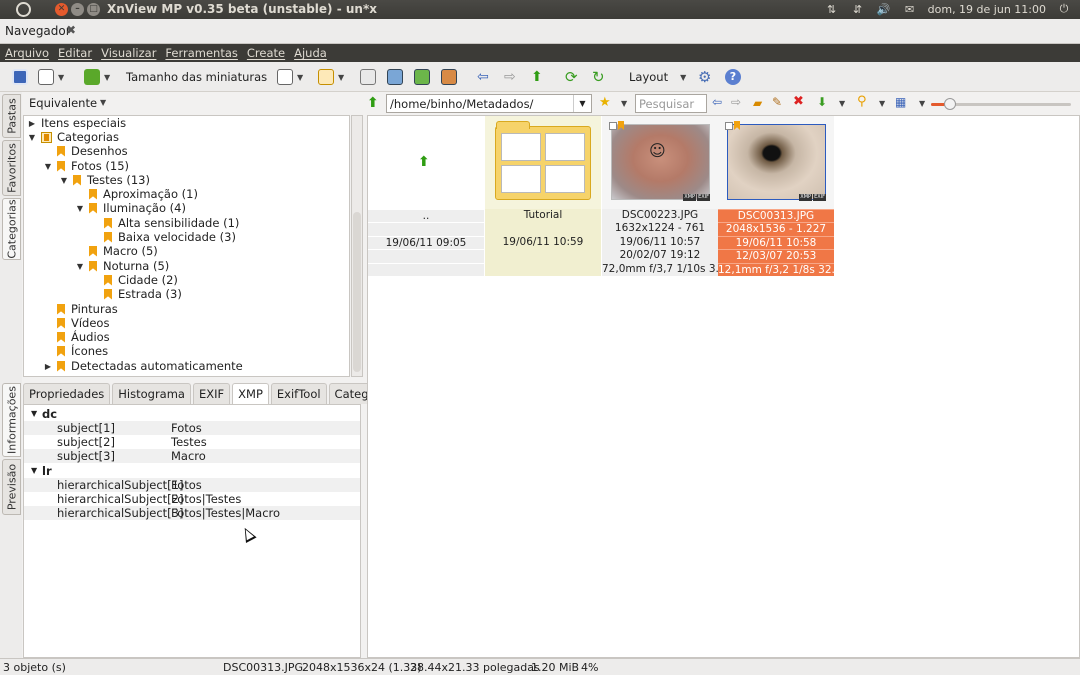 The image size is (1080, 675). I want to click on menu-ferramentas: Ferramentas, so click(201, 53).